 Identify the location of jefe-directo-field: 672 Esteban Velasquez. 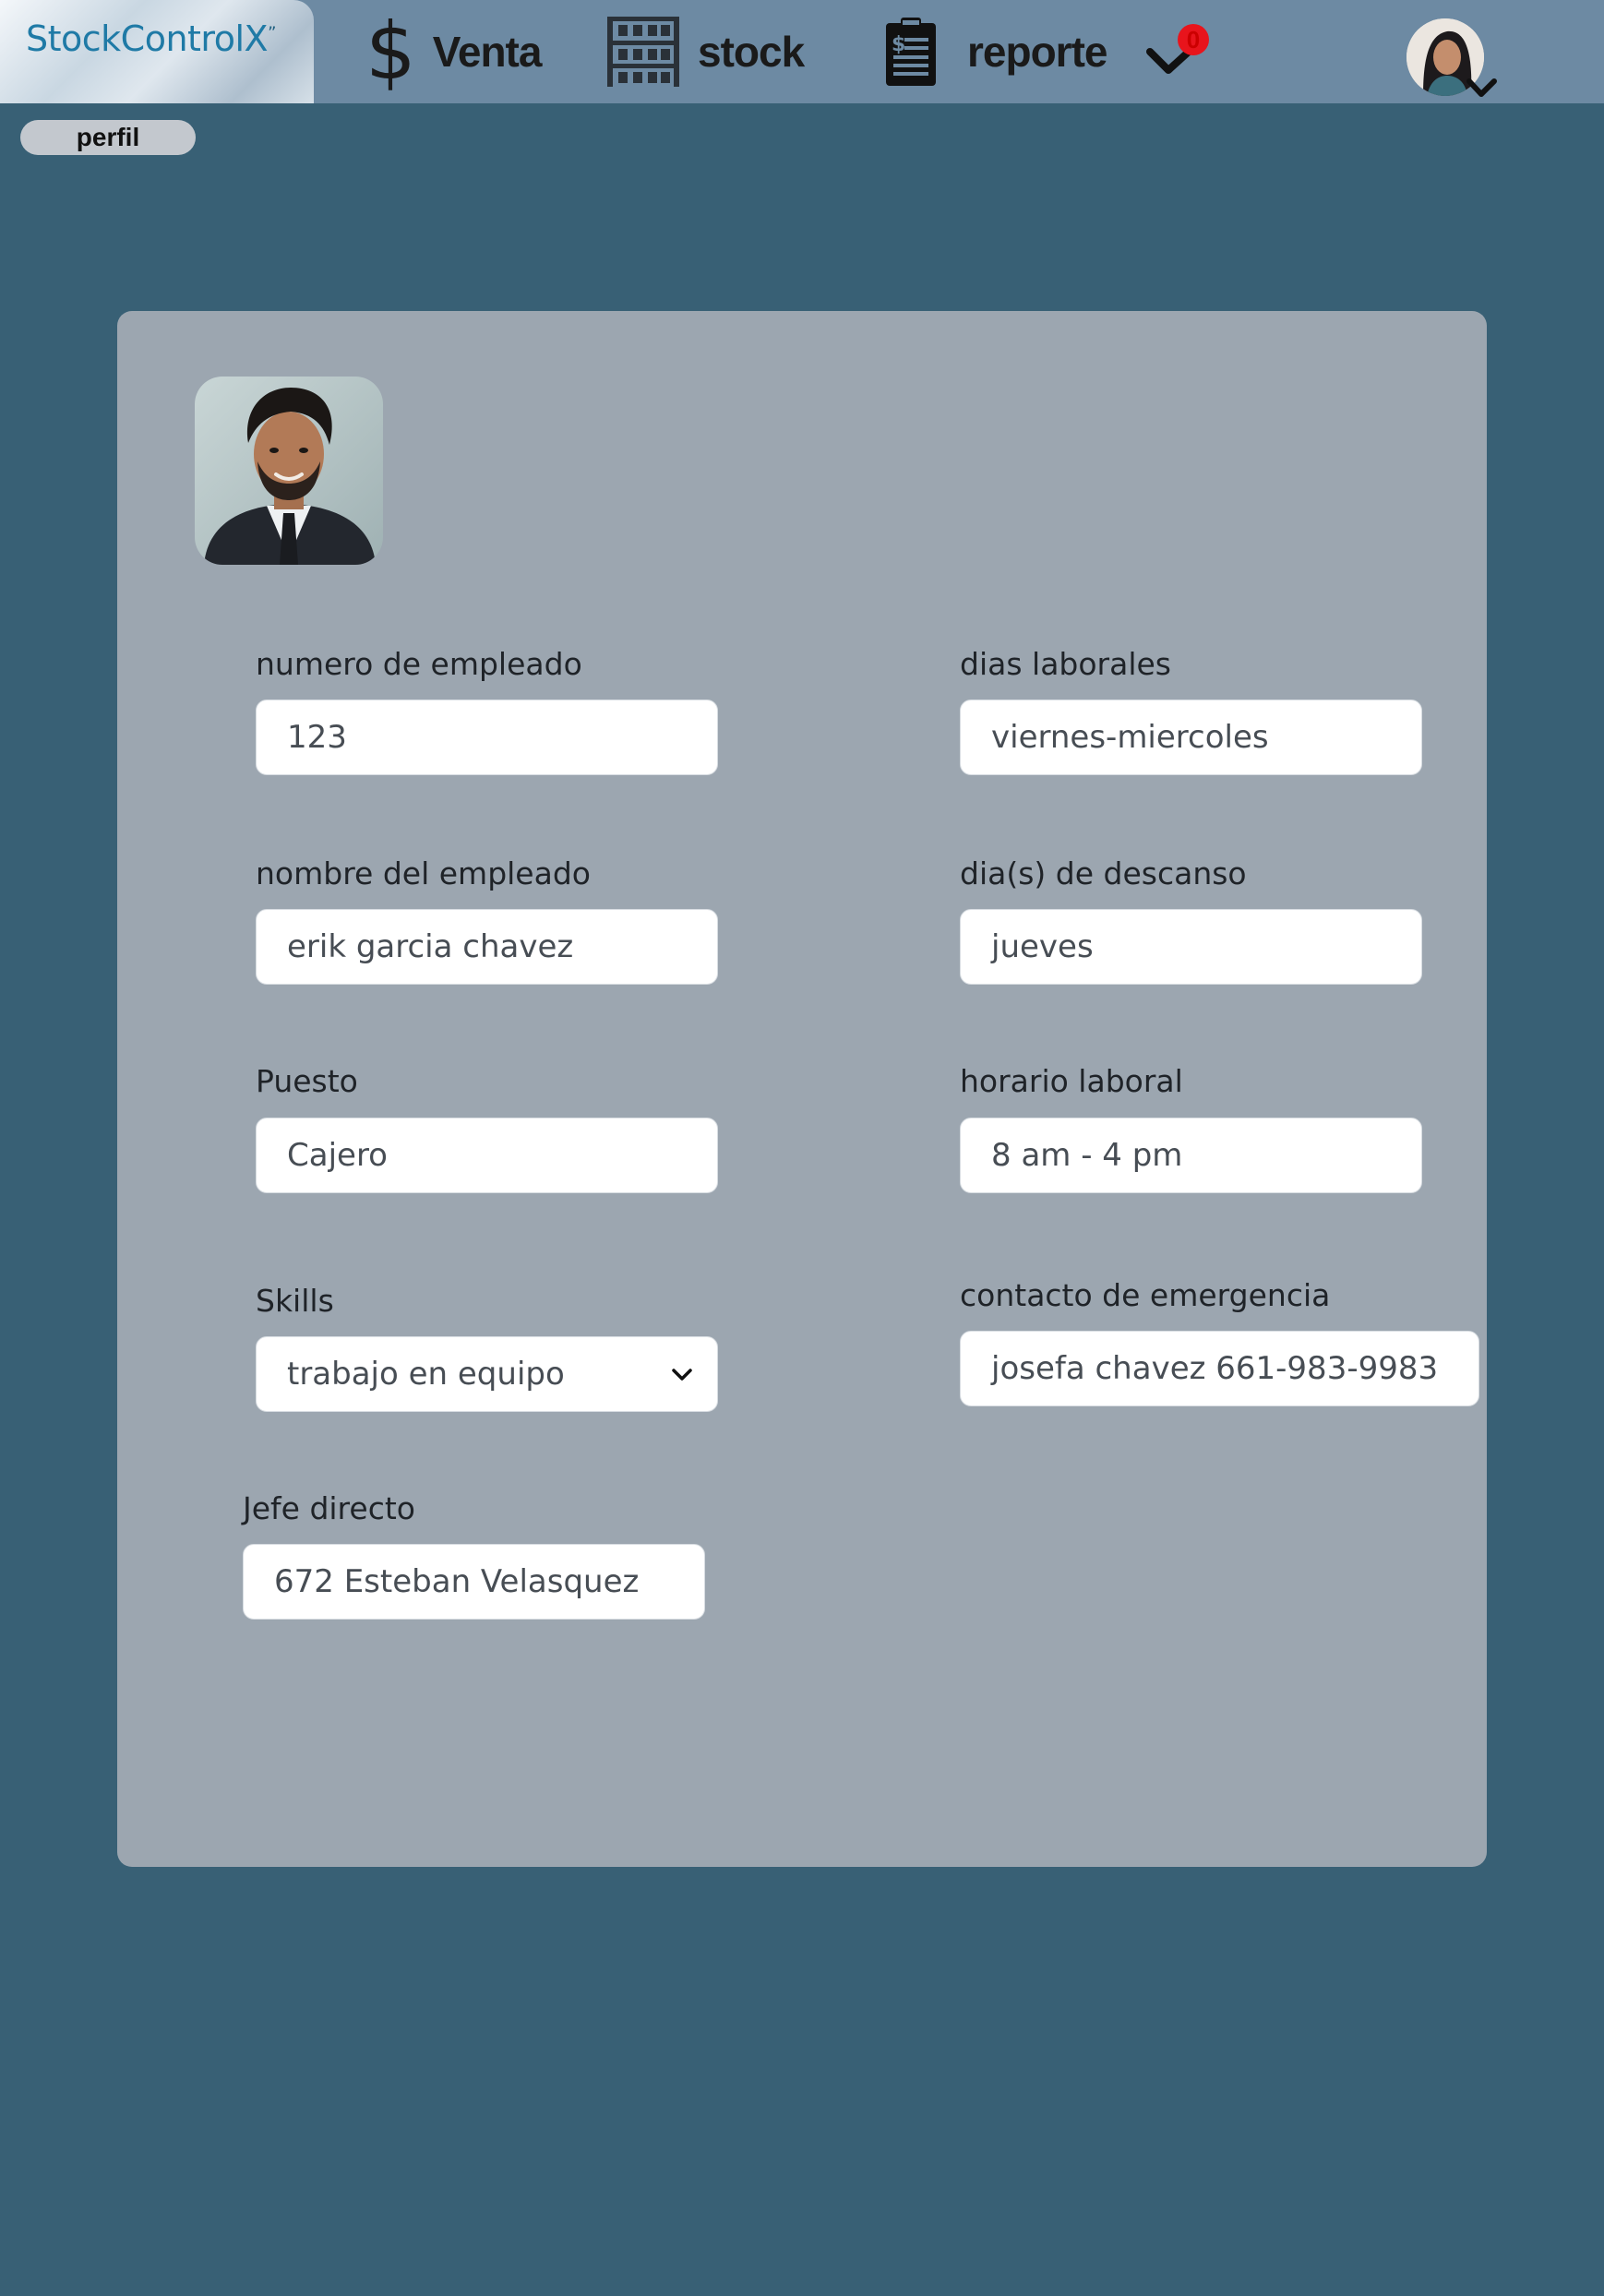
(474, 1582).